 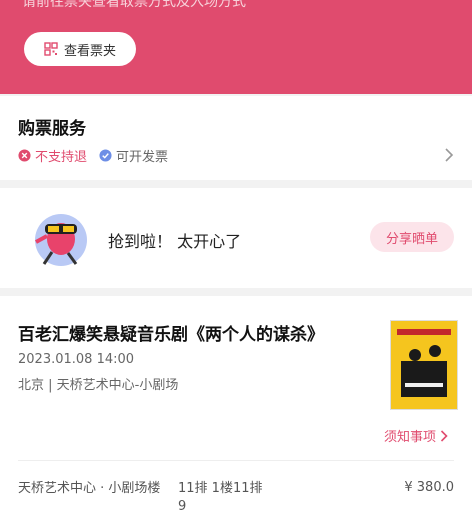 I want to click on order-price: ¥ 380.0, so click(x=429, y=487).